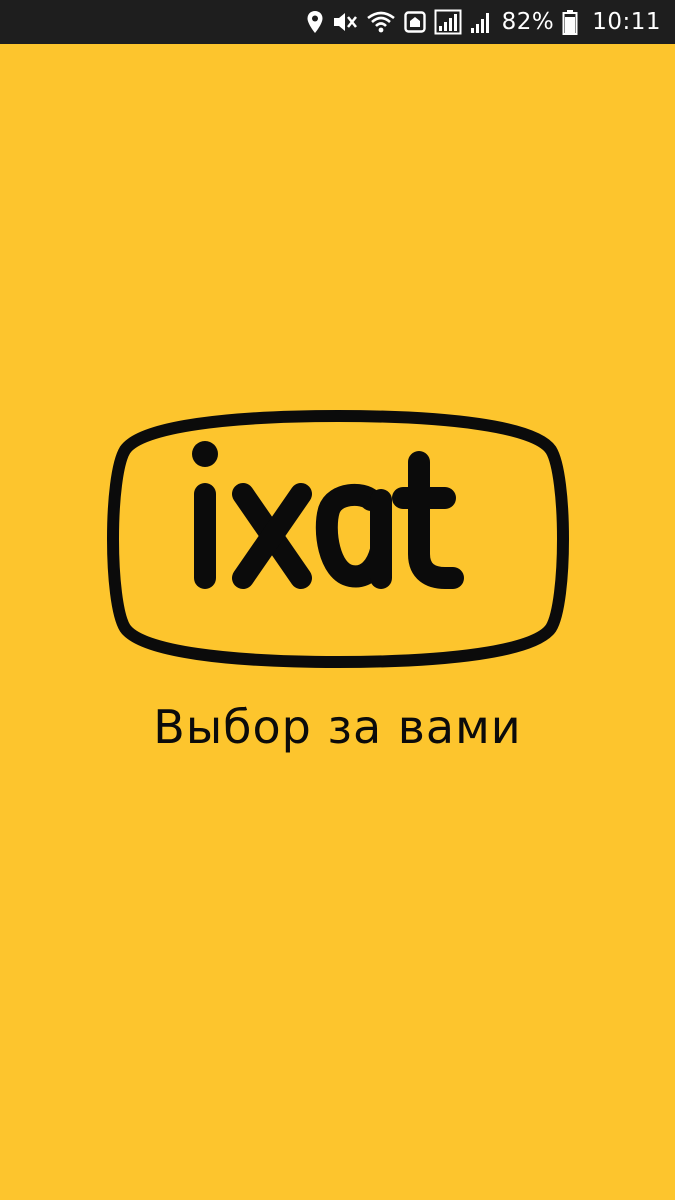 The width and height of the screenshot is (675, 1200). I want to click on brand-logo, so click(338, 539).